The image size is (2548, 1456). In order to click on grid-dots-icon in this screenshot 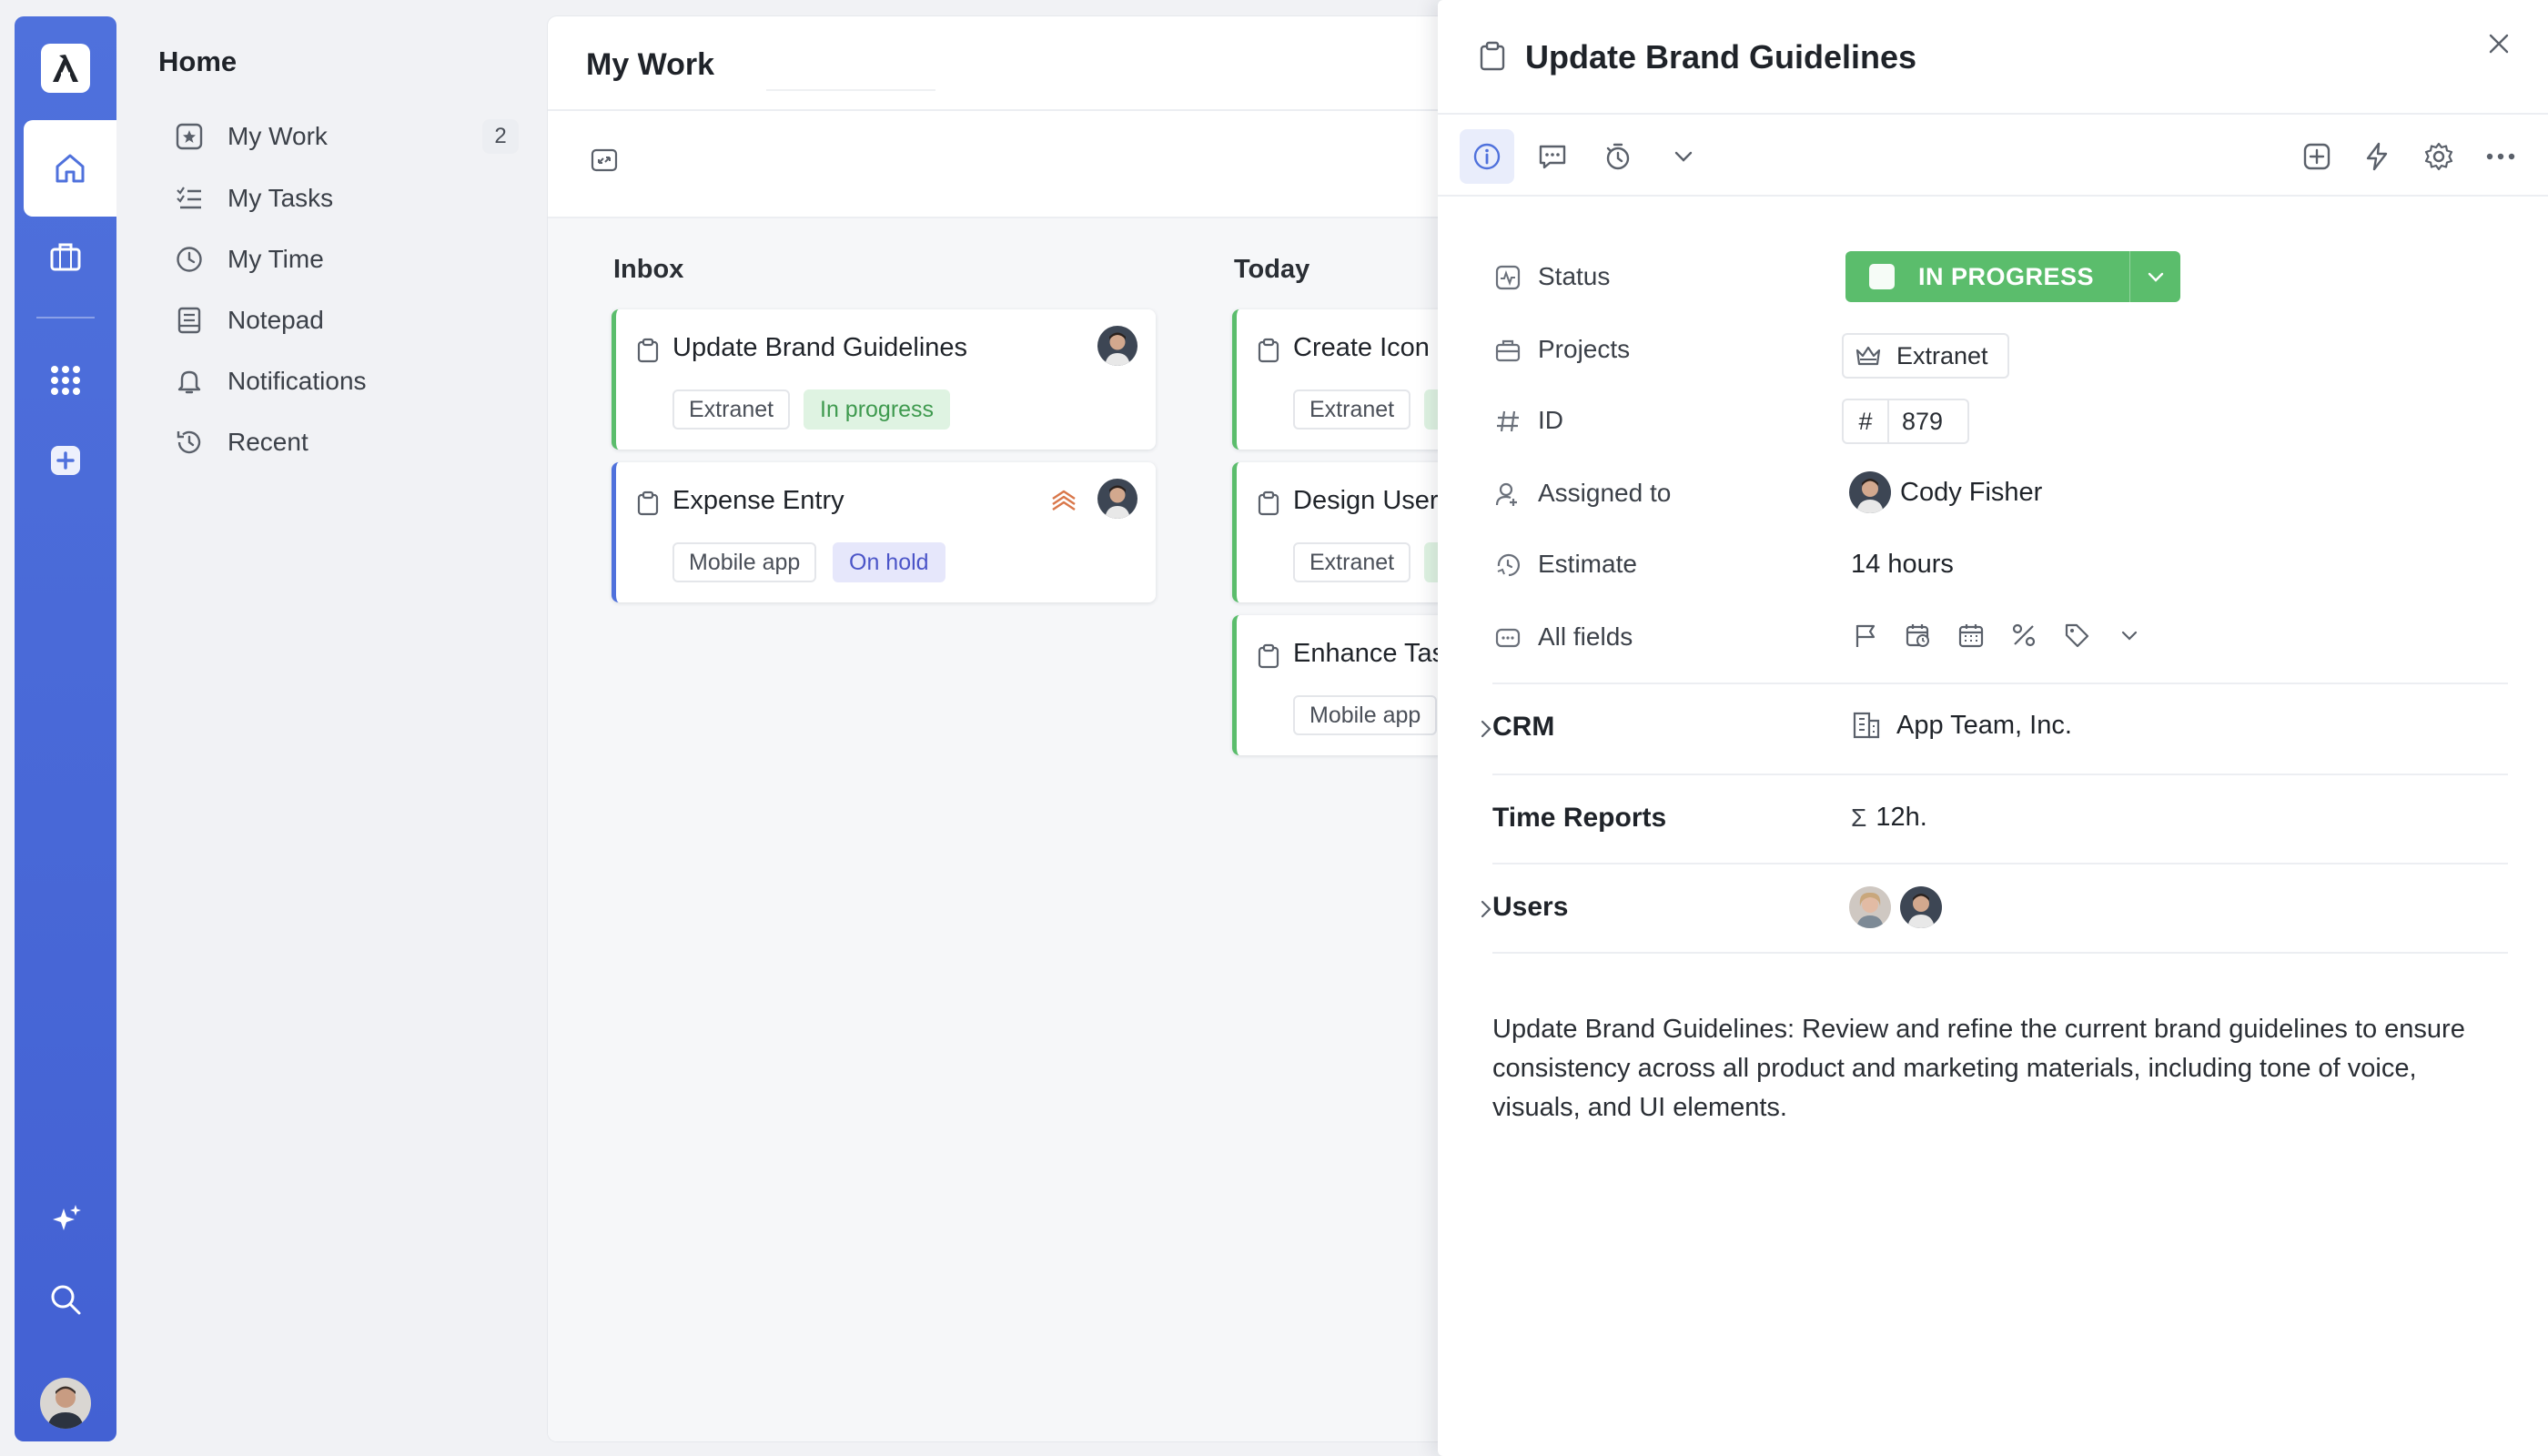, I will do `click(66, 380)`.